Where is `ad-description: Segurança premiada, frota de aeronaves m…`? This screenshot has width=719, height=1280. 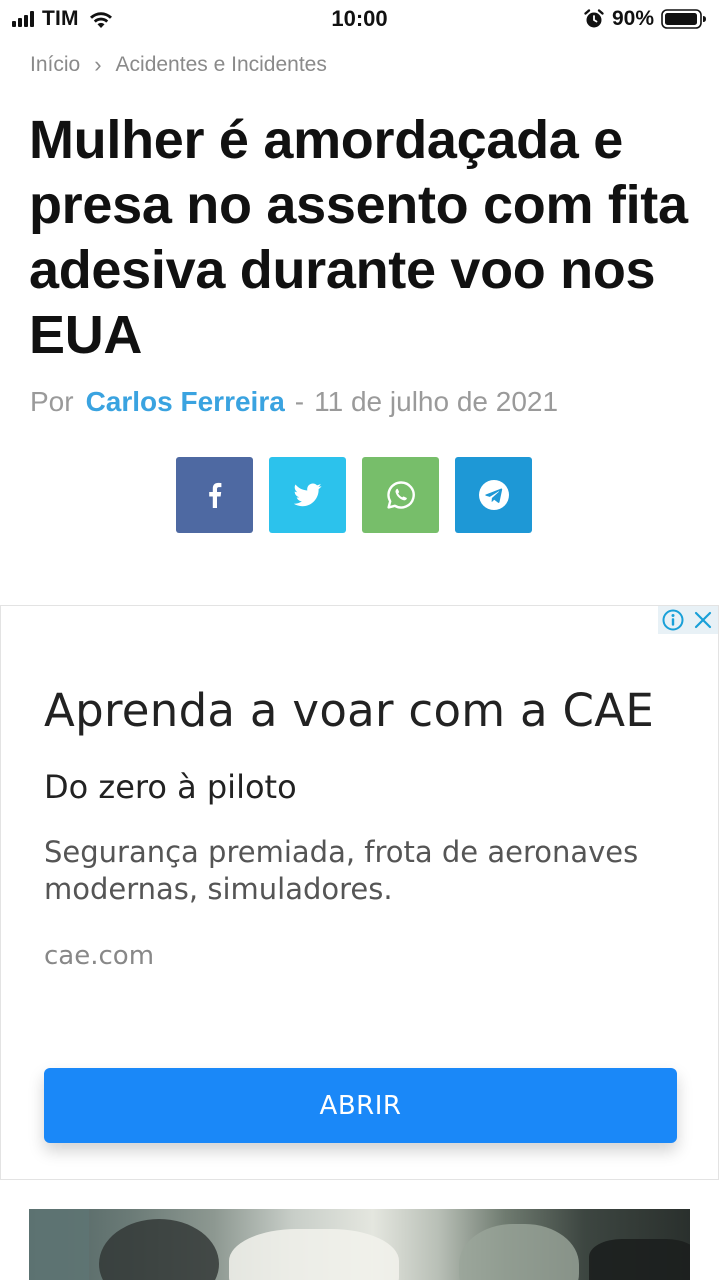
ad-description: Segurança premiada, frota de aeronaves m… is located at coordinates (341, 870).